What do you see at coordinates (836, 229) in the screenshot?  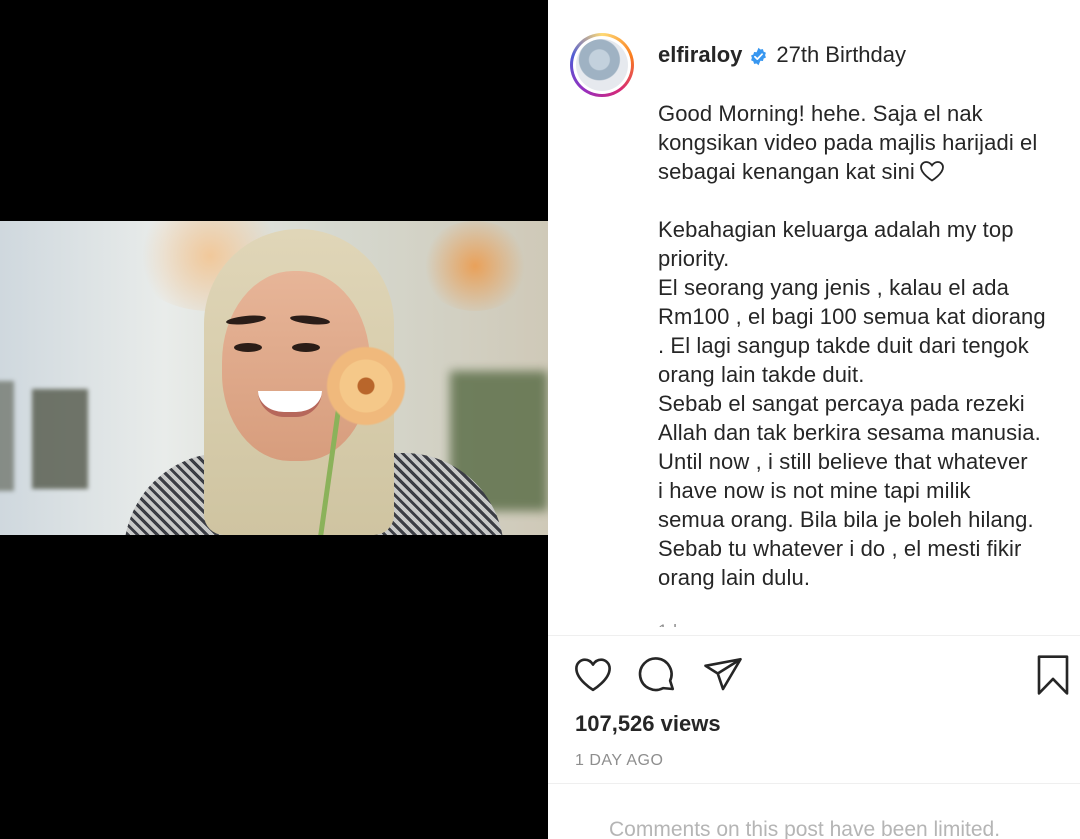 I see `caption-line: Kebahagian keluarga adalah my top` at bounding box center [836, 229].